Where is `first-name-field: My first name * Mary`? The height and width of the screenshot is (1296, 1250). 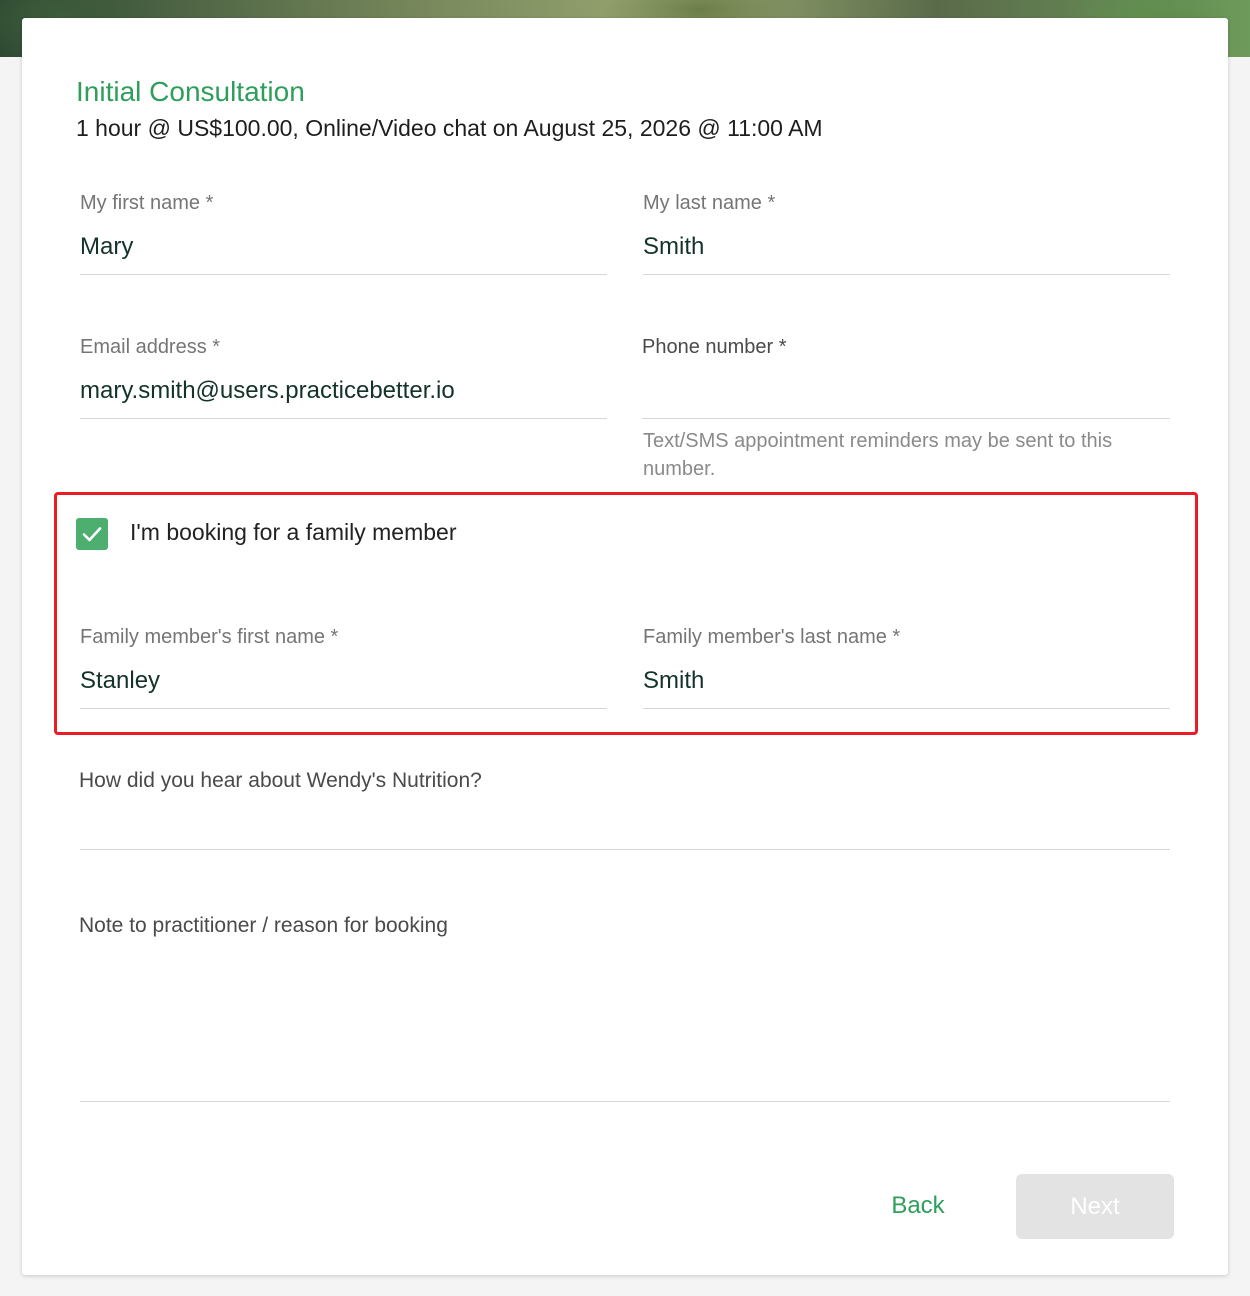 first-name-field: My first name * Mary is located at coordinates (343, 233).